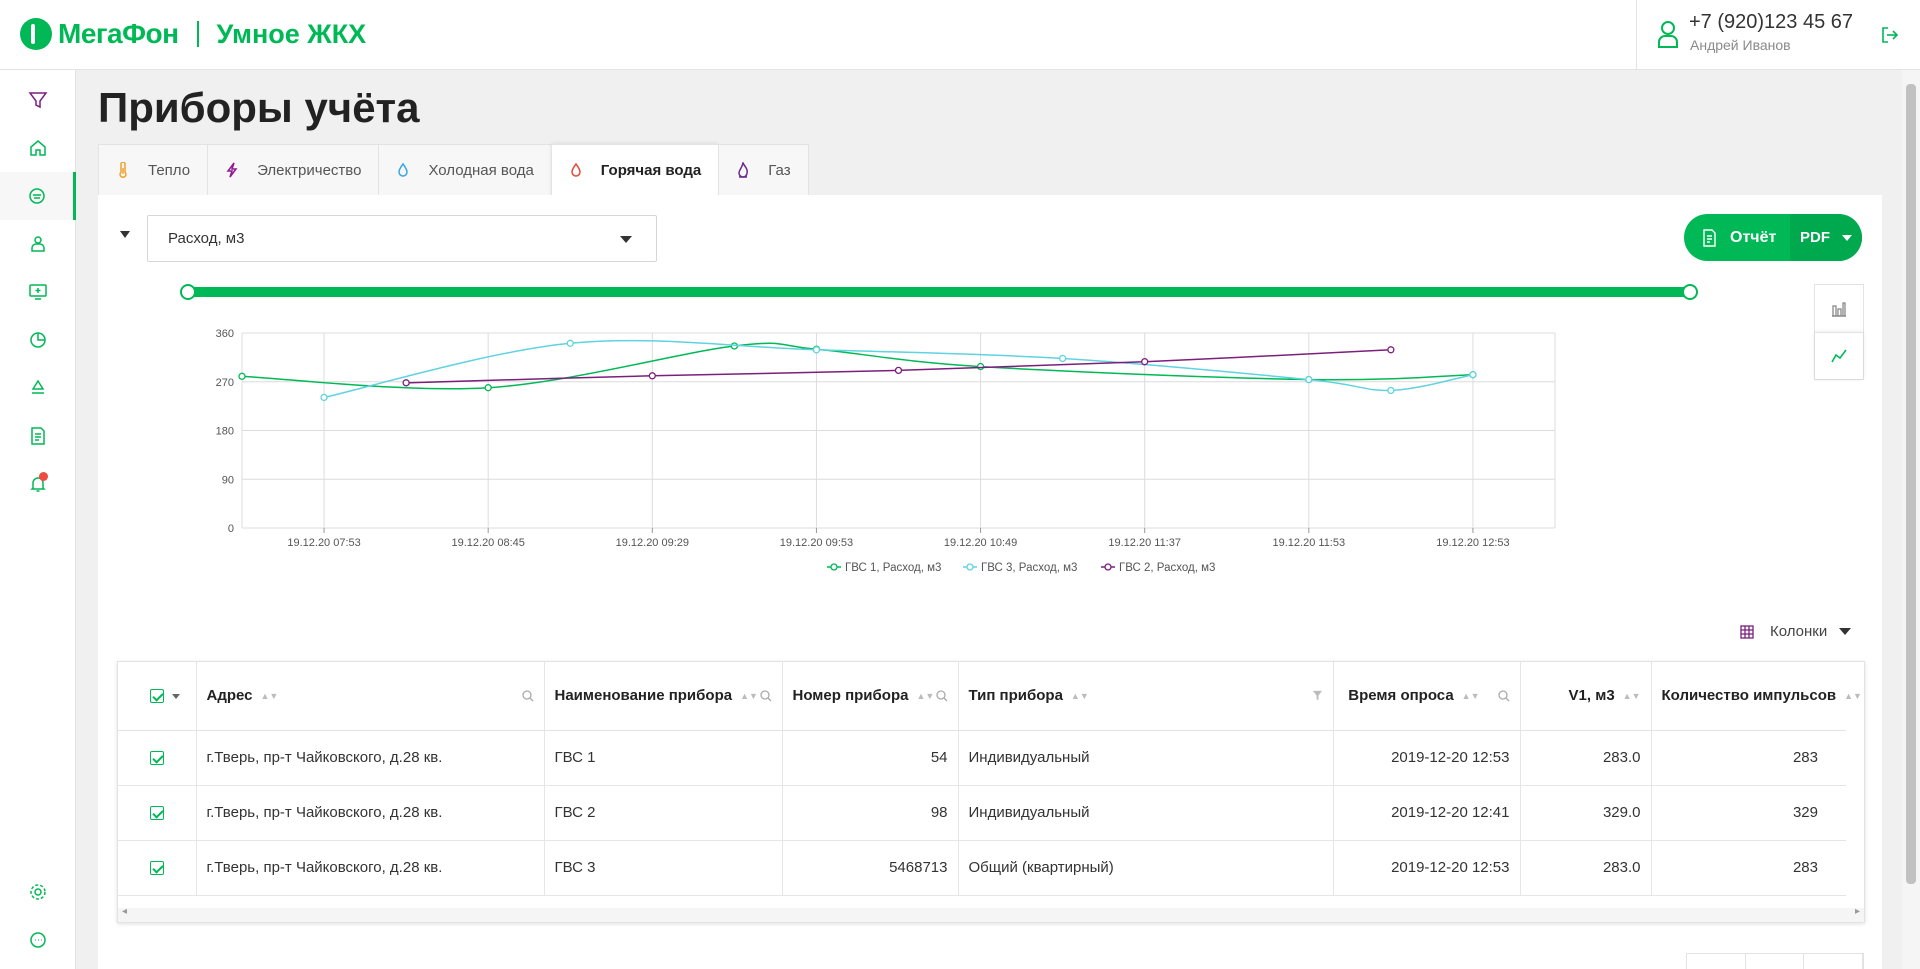  What do you see at coordinates (991, 914) in the screenshot?
I see `table-horizontal-scrollbar` at bounding box center [991, 914].